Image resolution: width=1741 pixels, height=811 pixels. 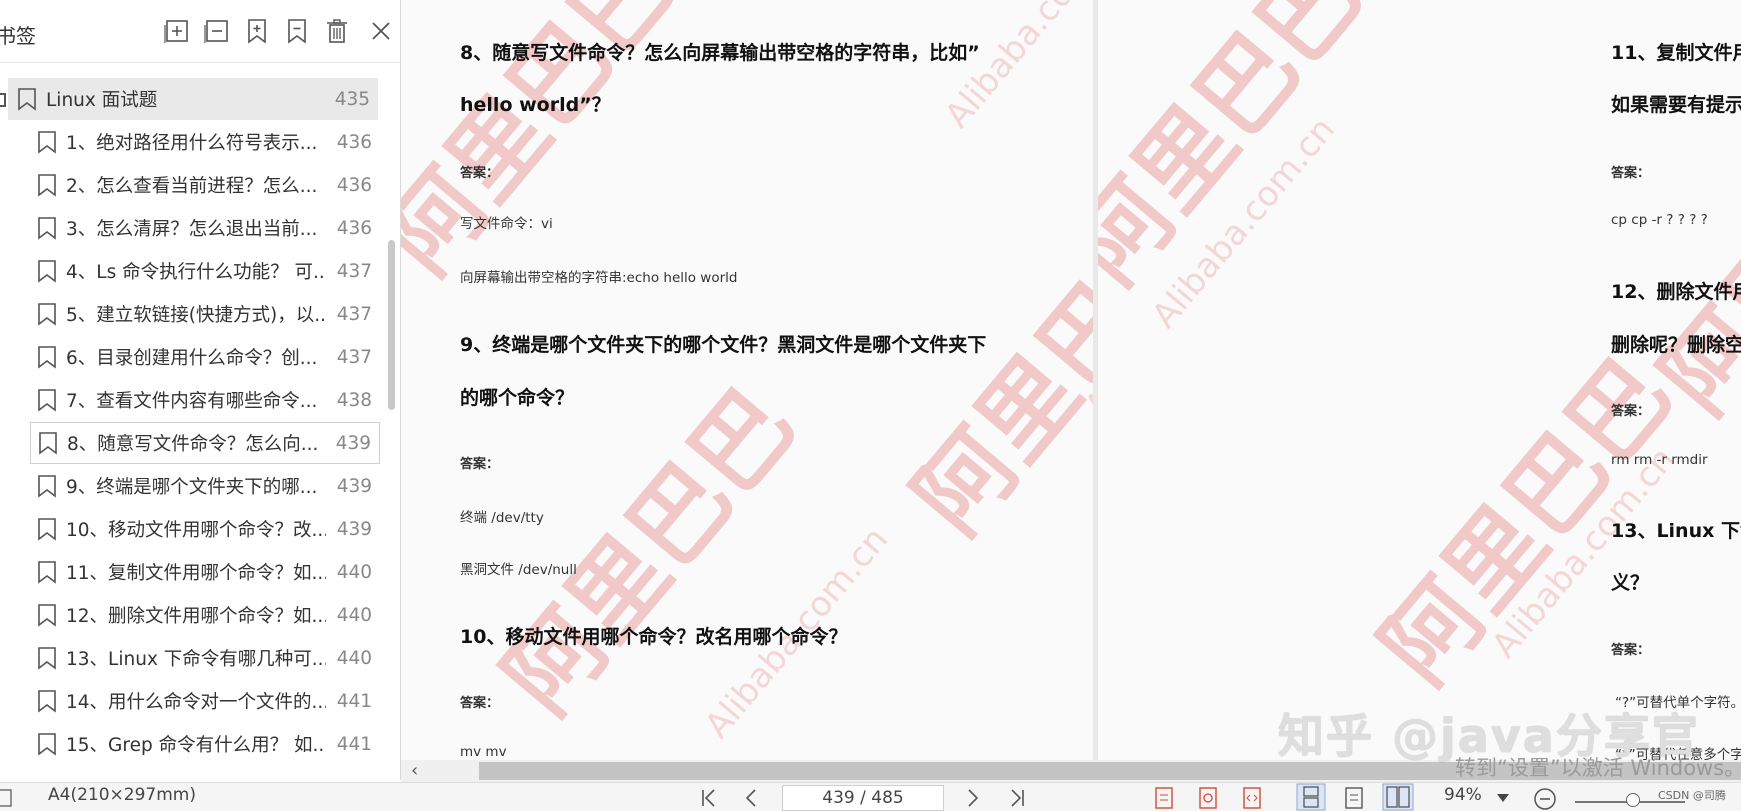 I want to click on bookmark-item: 14、用什么命令对一个文件的... 441, so click(x=208, y=701).